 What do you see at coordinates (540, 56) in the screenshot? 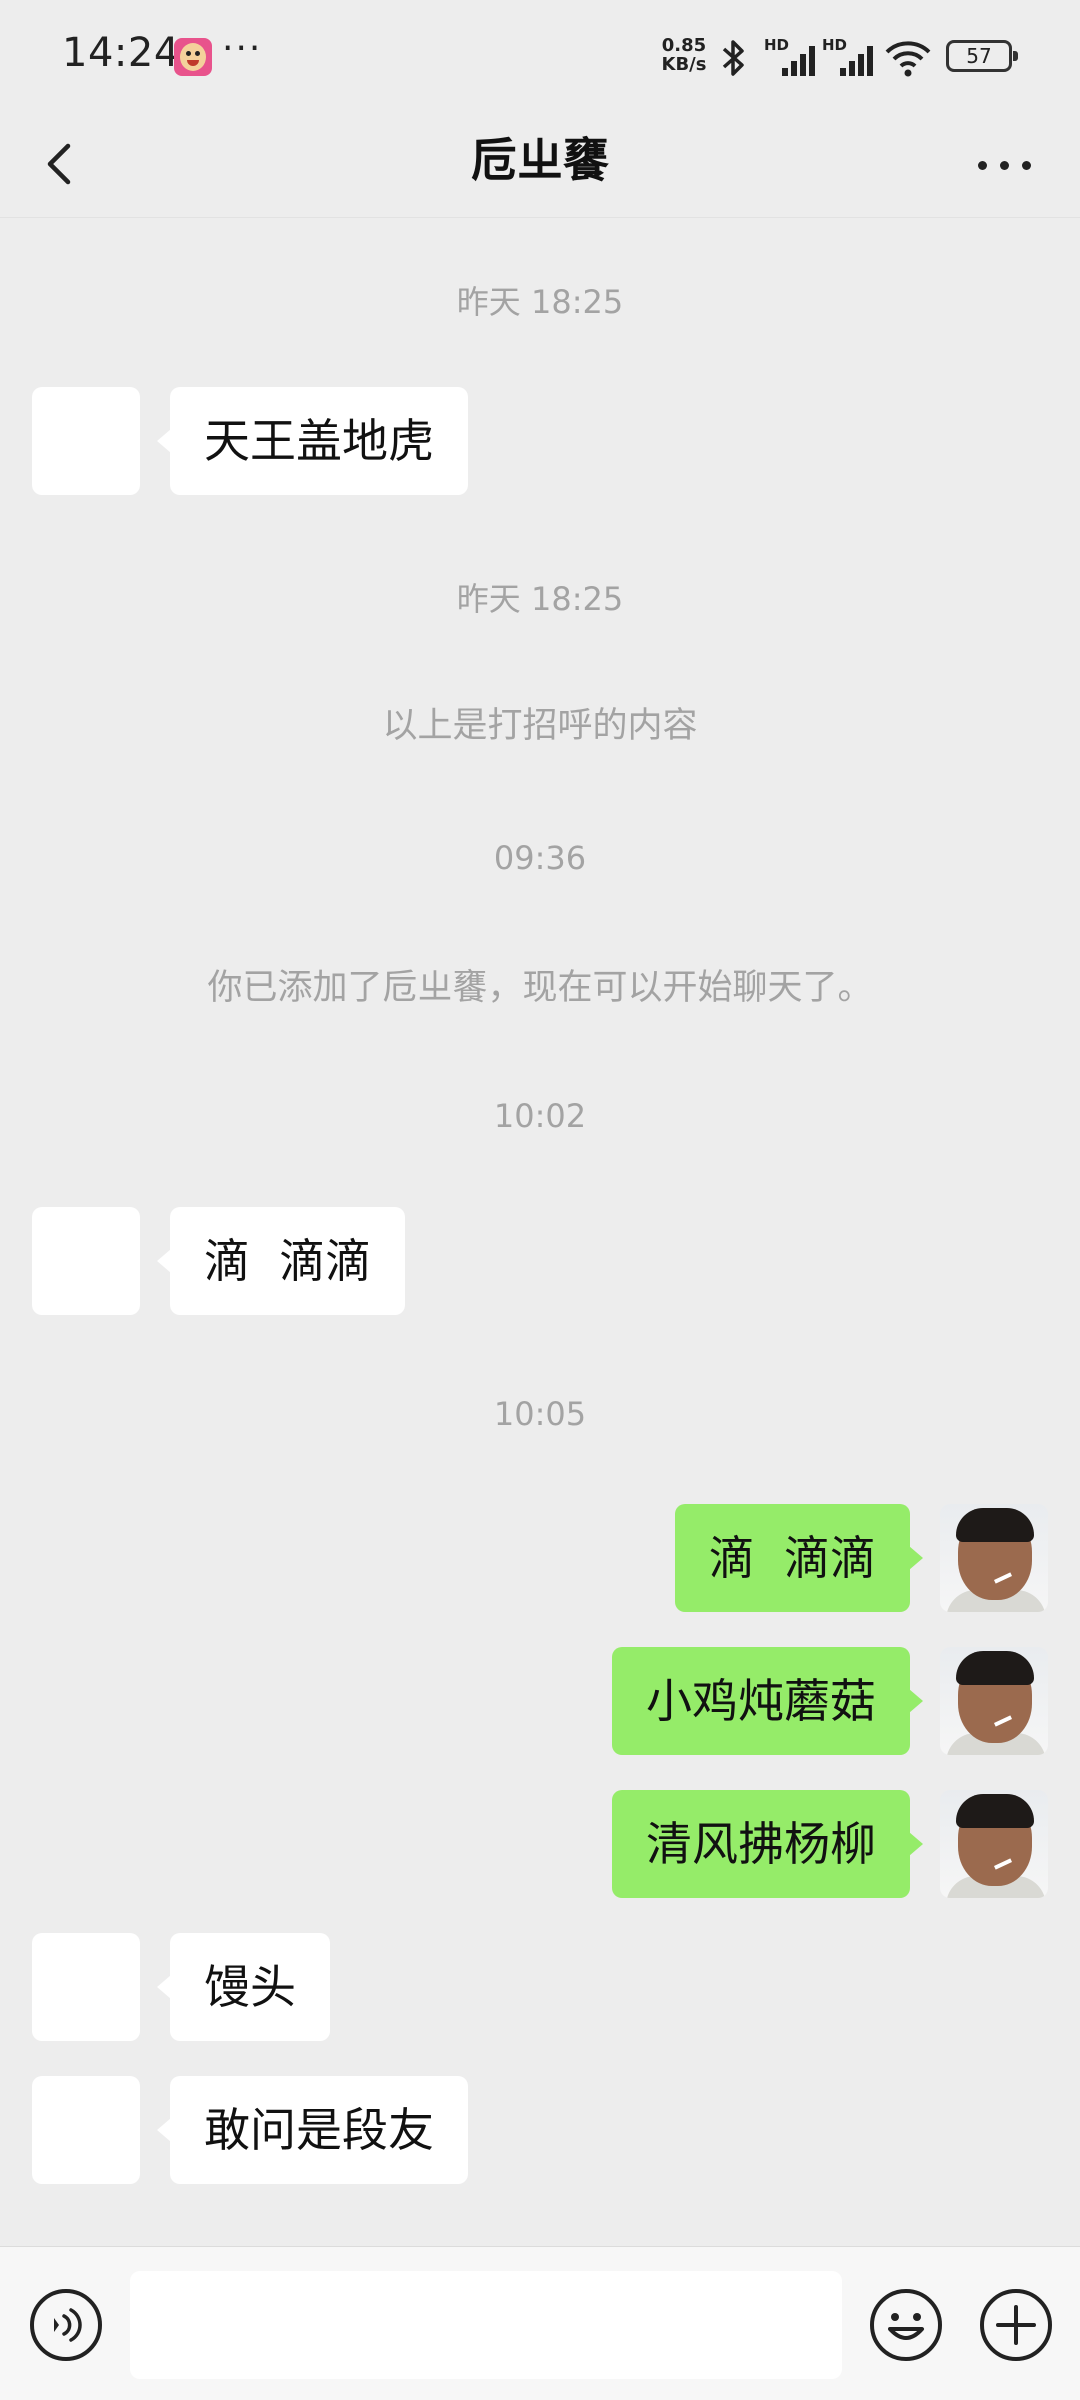
I see `status-bar: 14:24 ··· 0.85 KB/s HD HD 57` at bounding box center [540, 56].